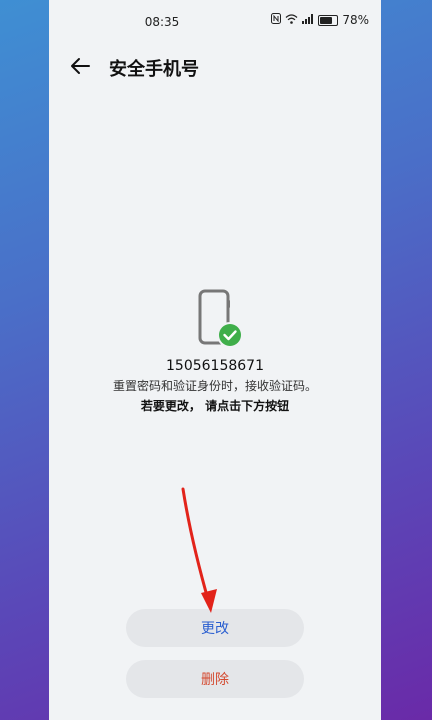 The height and width of the screenshot is (720, 432). I want to click on signal-icon, so click(308, 20).